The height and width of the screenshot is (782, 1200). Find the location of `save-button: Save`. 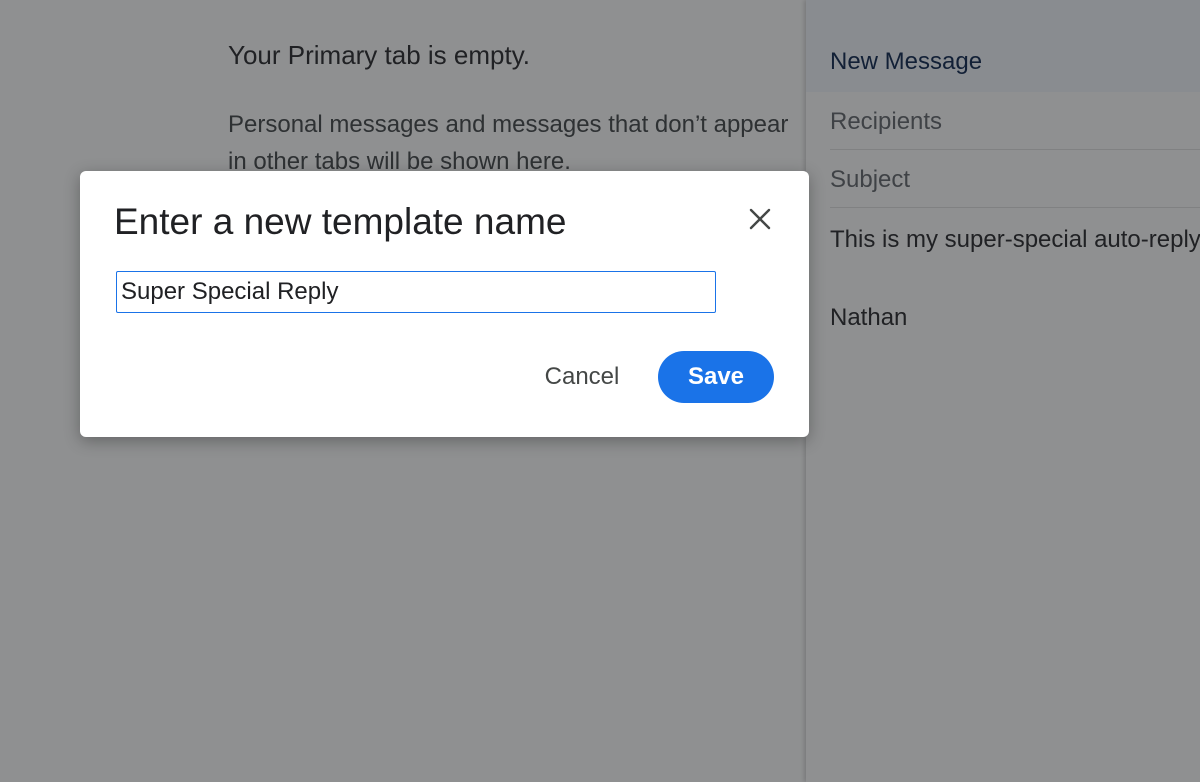

save-button: Save is located at coordinates (716, 377).